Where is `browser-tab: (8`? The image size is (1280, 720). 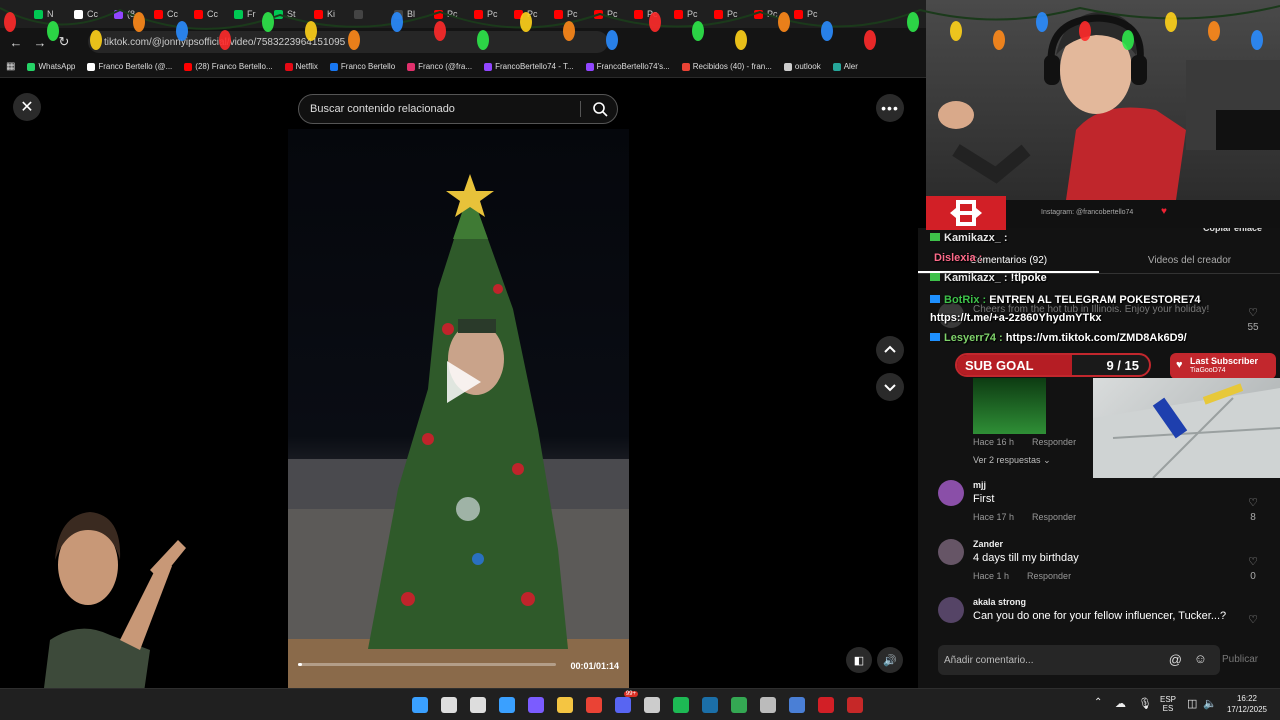
browser-tab: (8 is located at coordinates (126, 14).